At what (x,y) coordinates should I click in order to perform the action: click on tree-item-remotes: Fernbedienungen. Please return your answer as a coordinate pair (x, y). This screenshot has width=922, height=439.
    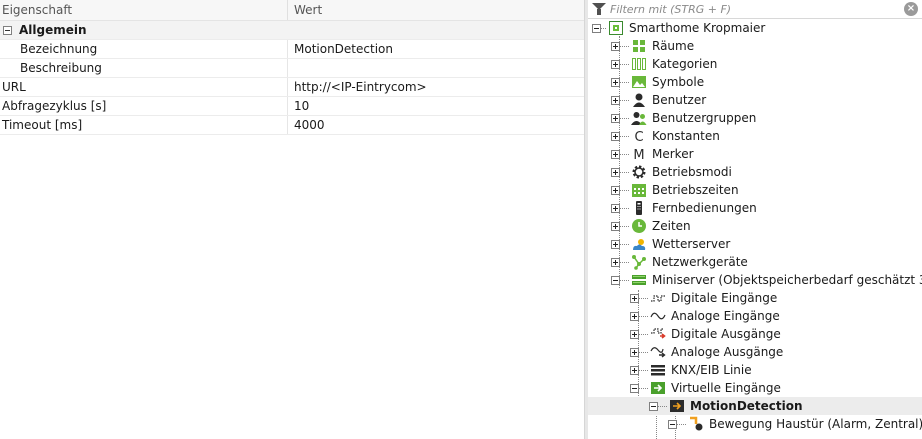
    Looking at the image, I should click on (755, 208).